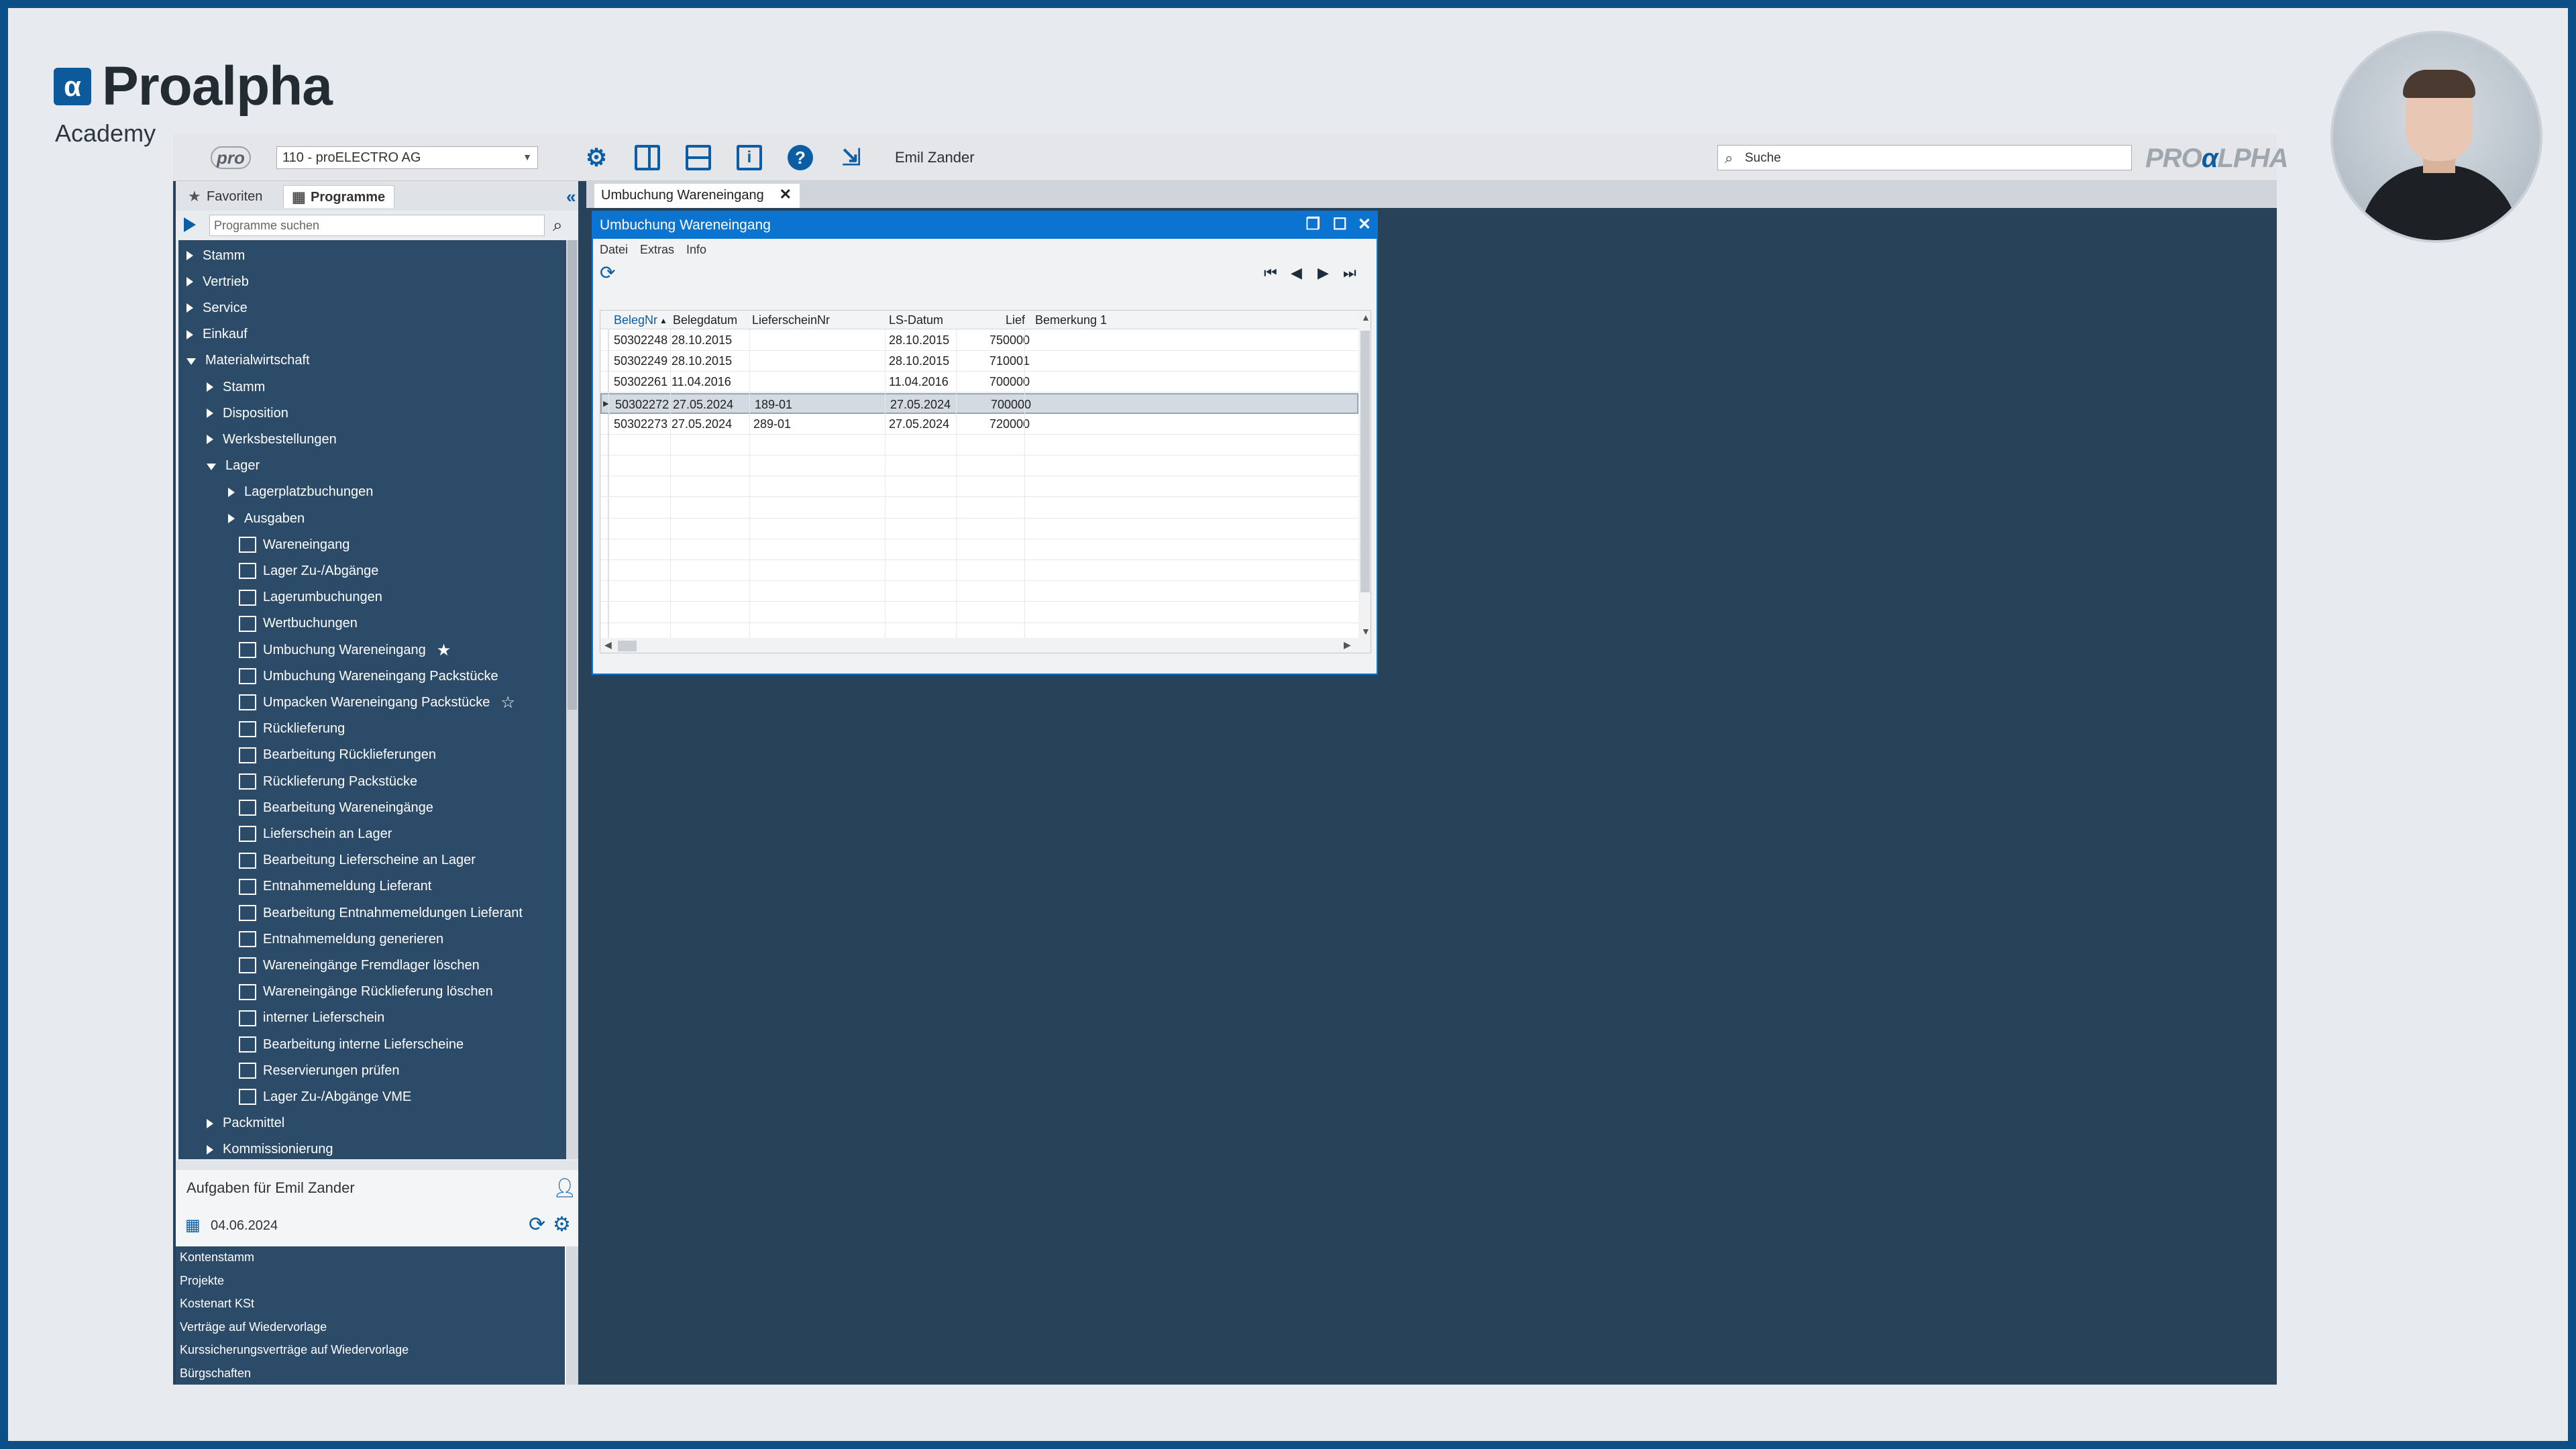 The height and width of the screenshot is (1449, 2576). What do you see at coordinates (1011, 405) in the screenshot?
I see `table-cell-lief: 700000` at bounding box center [1011, 405].